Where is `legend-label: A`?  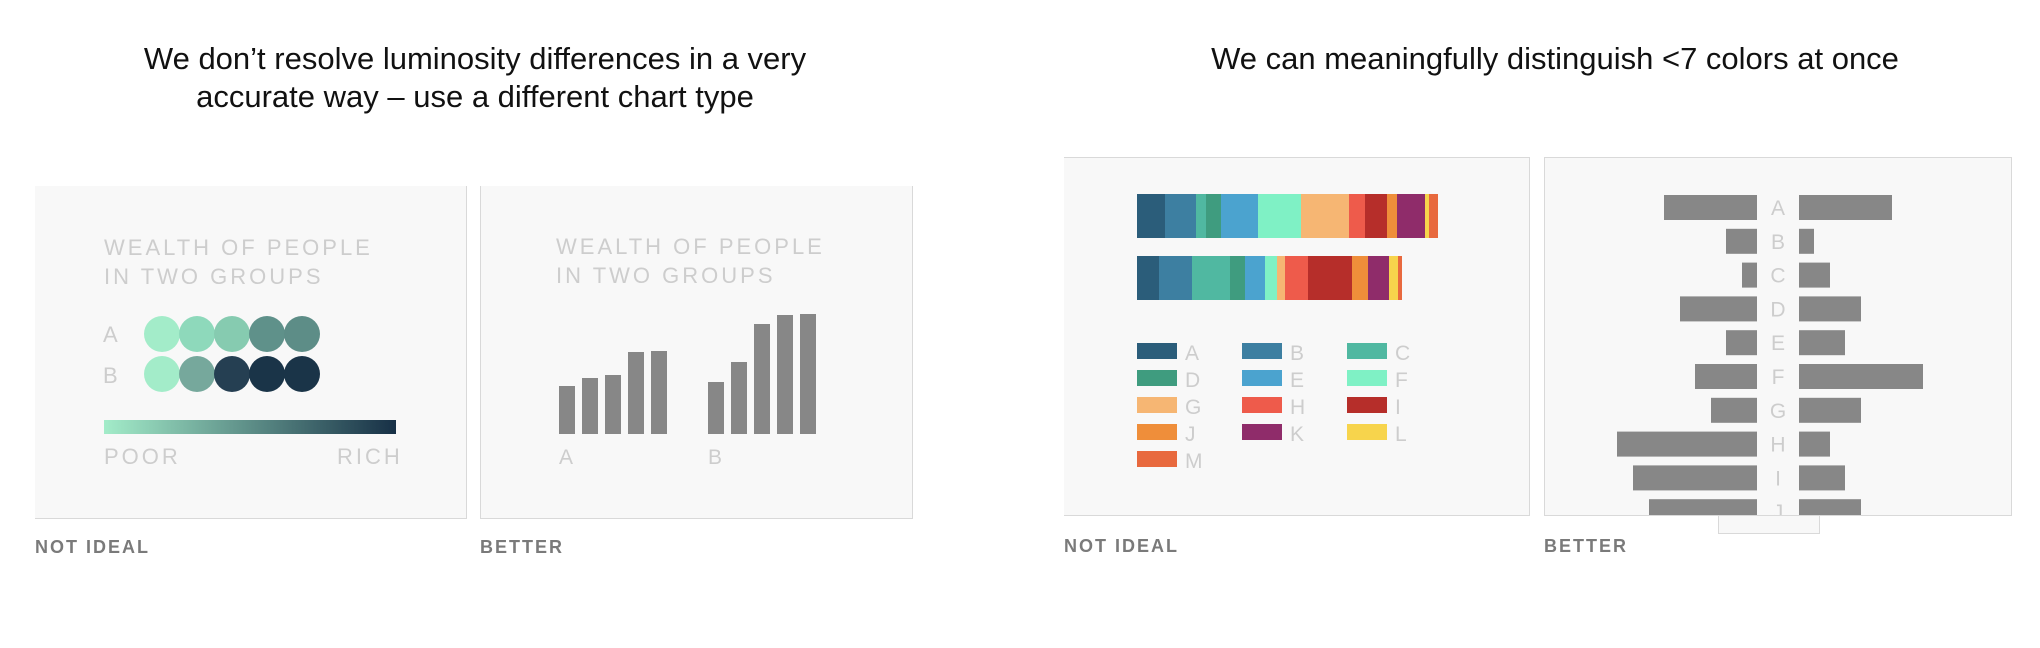
legend-label: A is located at coordinates (1192, 353).